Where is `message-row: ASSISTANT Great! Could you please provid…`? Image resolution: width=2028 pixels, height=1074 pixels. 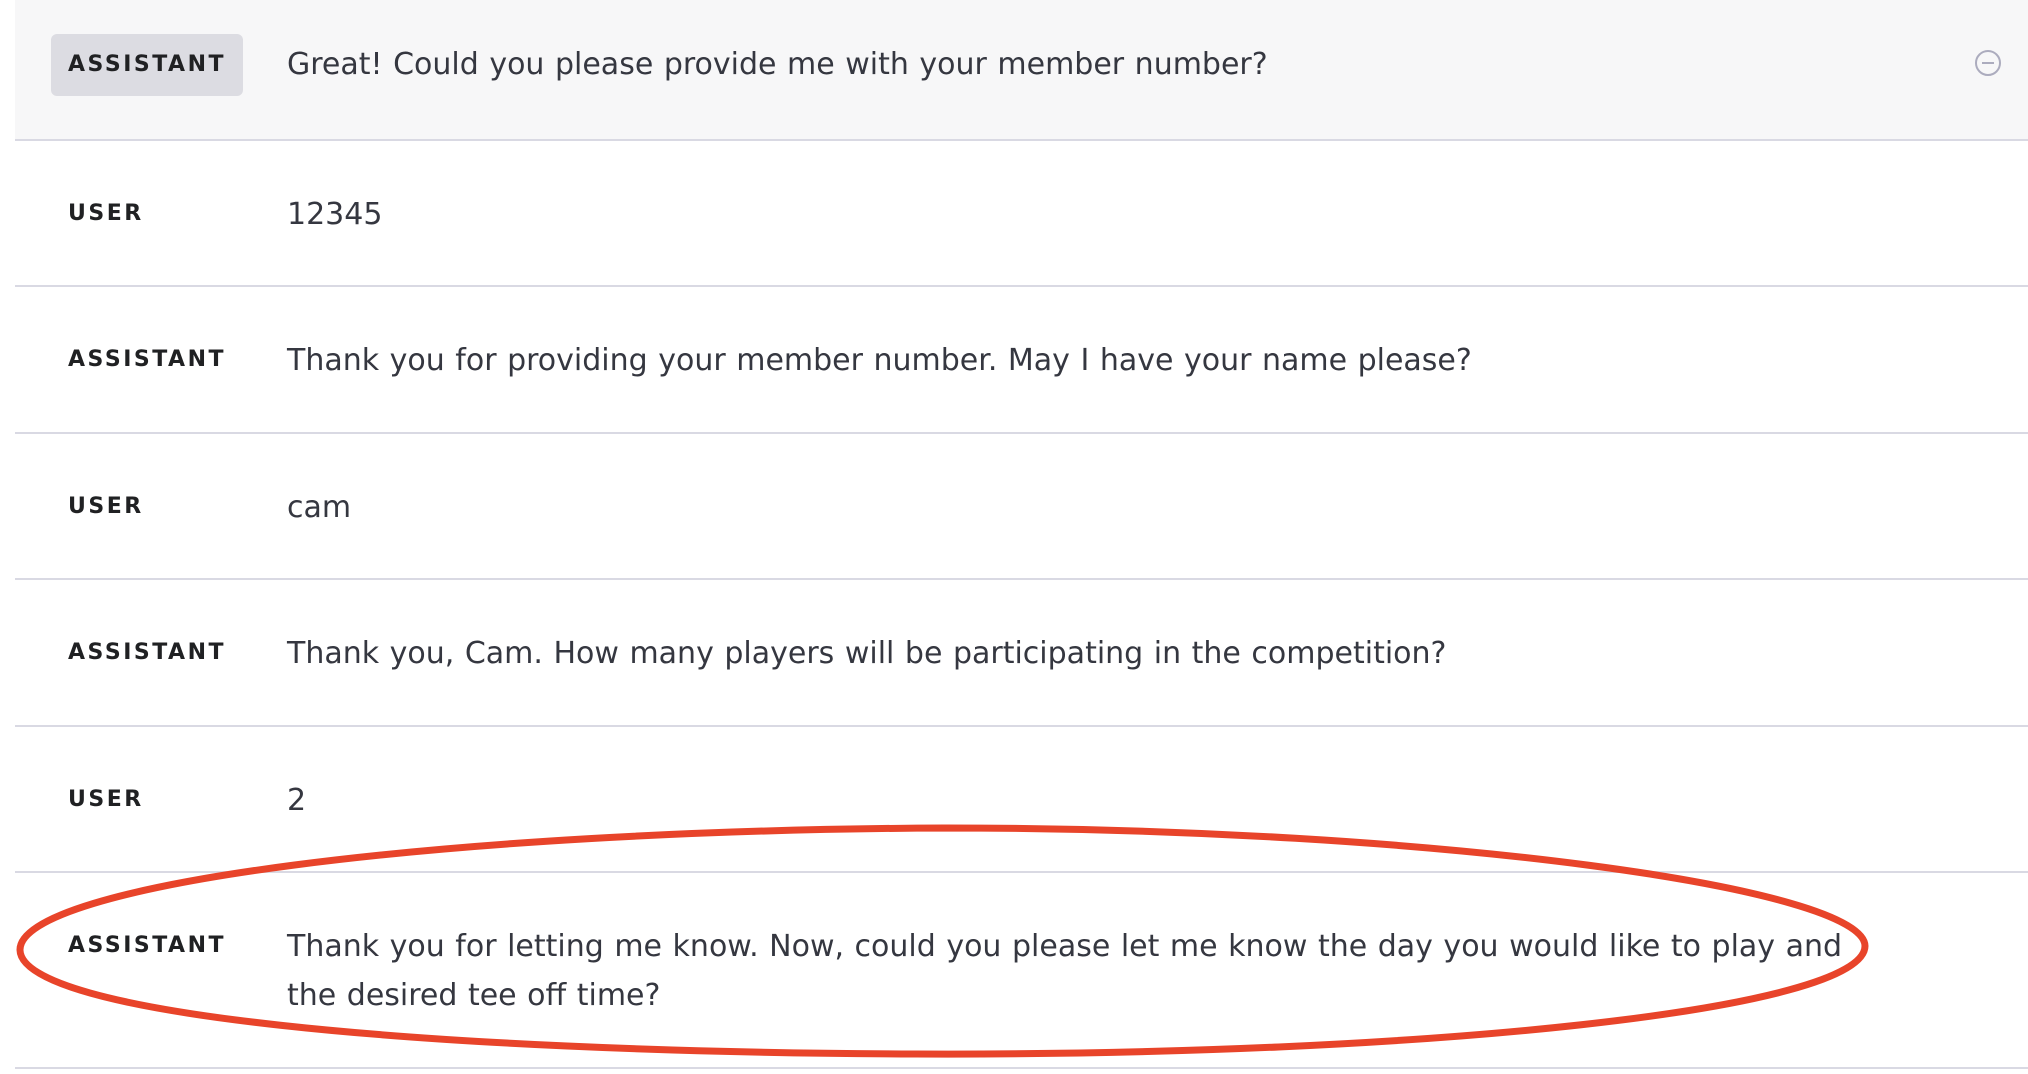
message-row: ASSISTANT Great! Could you please provid… is located at coordinates (1021, 70).